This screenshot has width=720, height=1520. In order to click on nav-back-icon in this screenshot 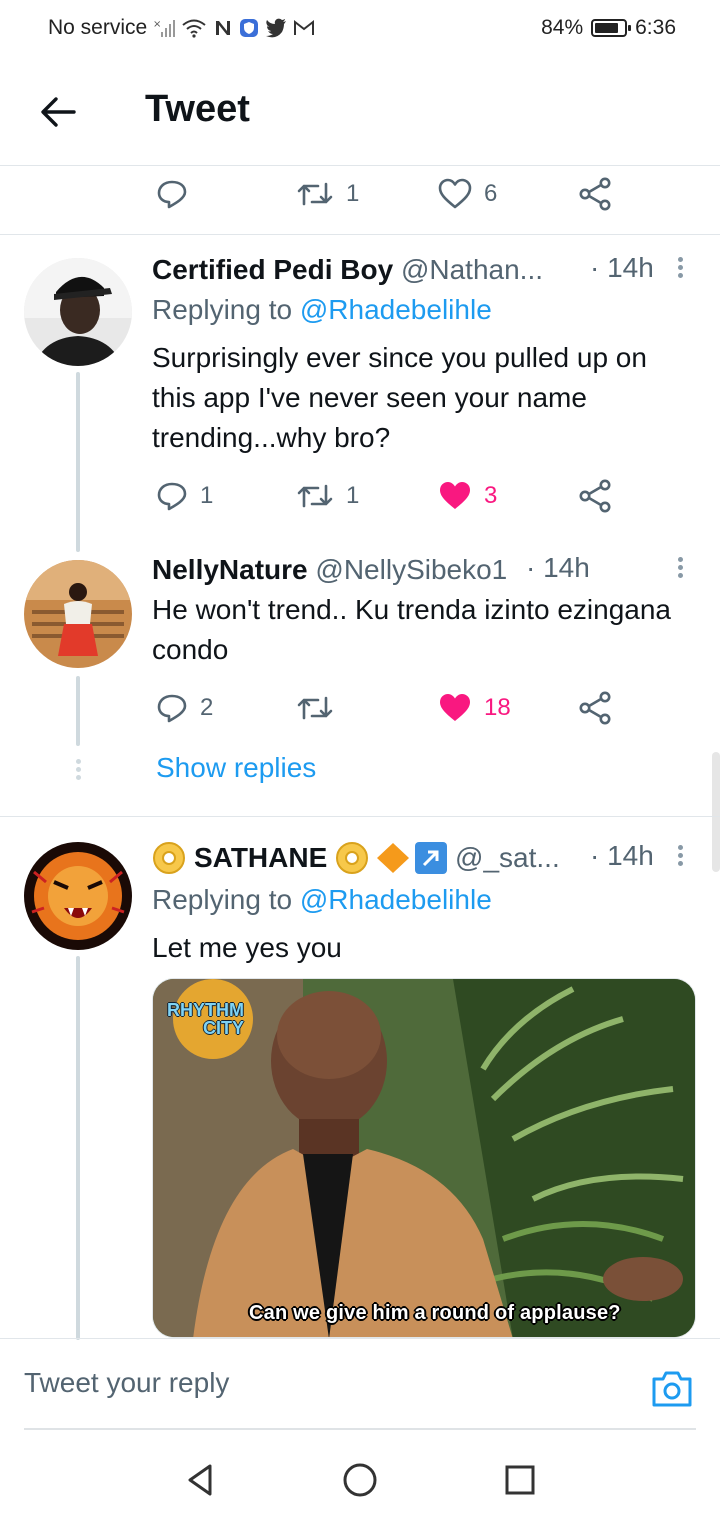, I will do `click(200, 1480)`.